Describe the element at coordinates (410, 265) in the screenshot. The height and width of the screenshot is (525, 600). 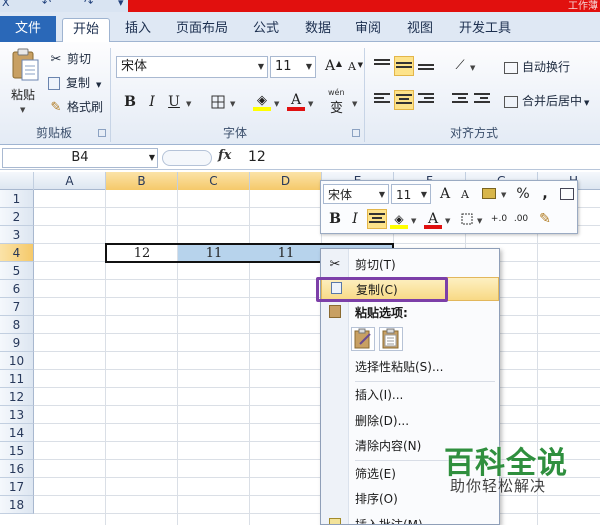
I see `menu-item-cut: ✂ 剪切(T)` at that location.